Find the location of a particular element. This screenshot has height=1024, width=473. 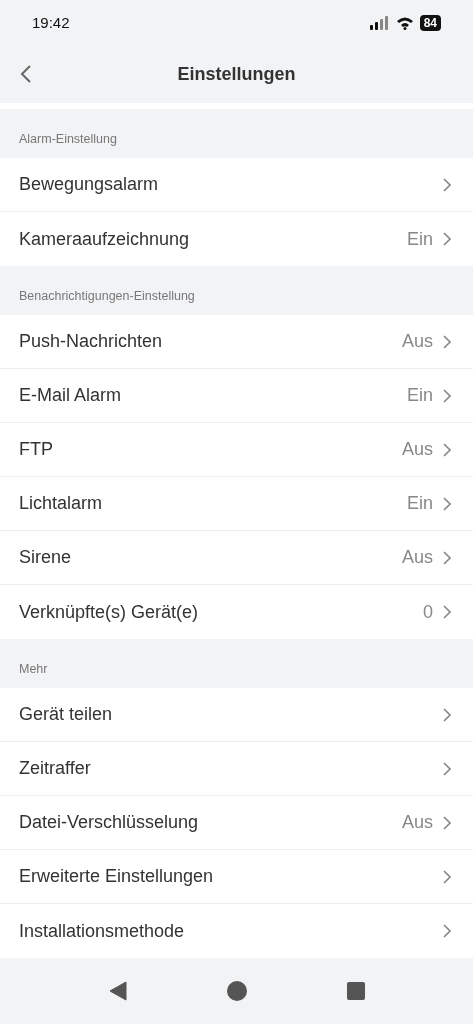

section-heading: Alarm-Einstellung is located at coordinates (68, 139).